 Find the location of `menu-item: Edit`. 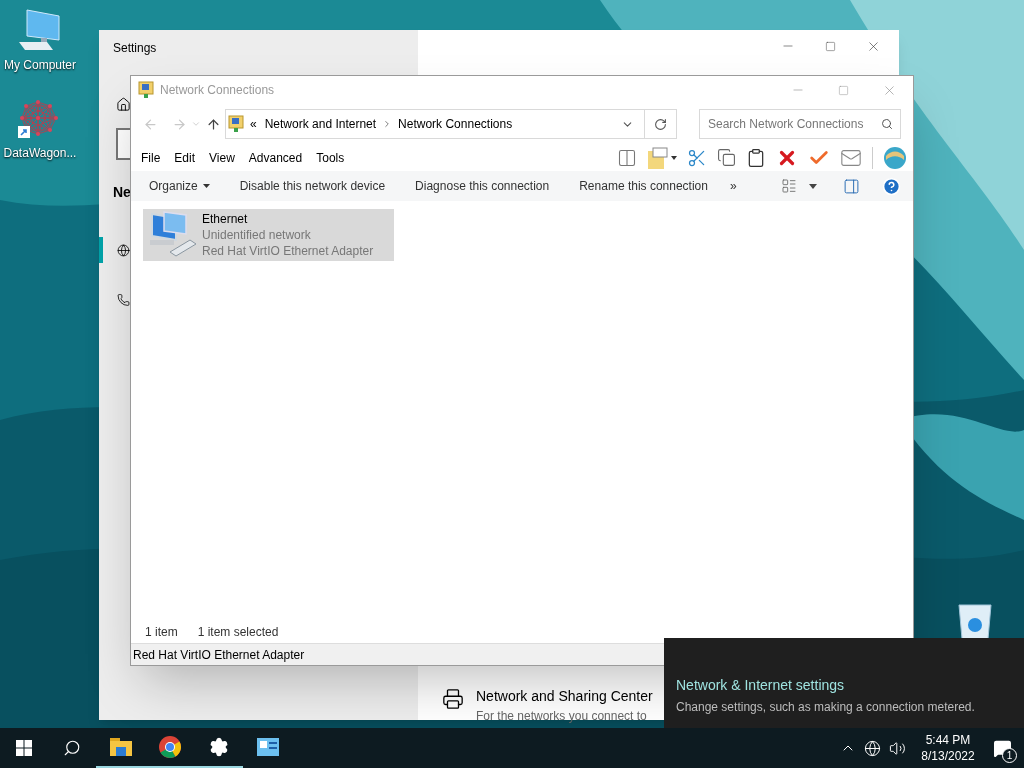

menu-item: Edit is located at coordinates (185, 157).